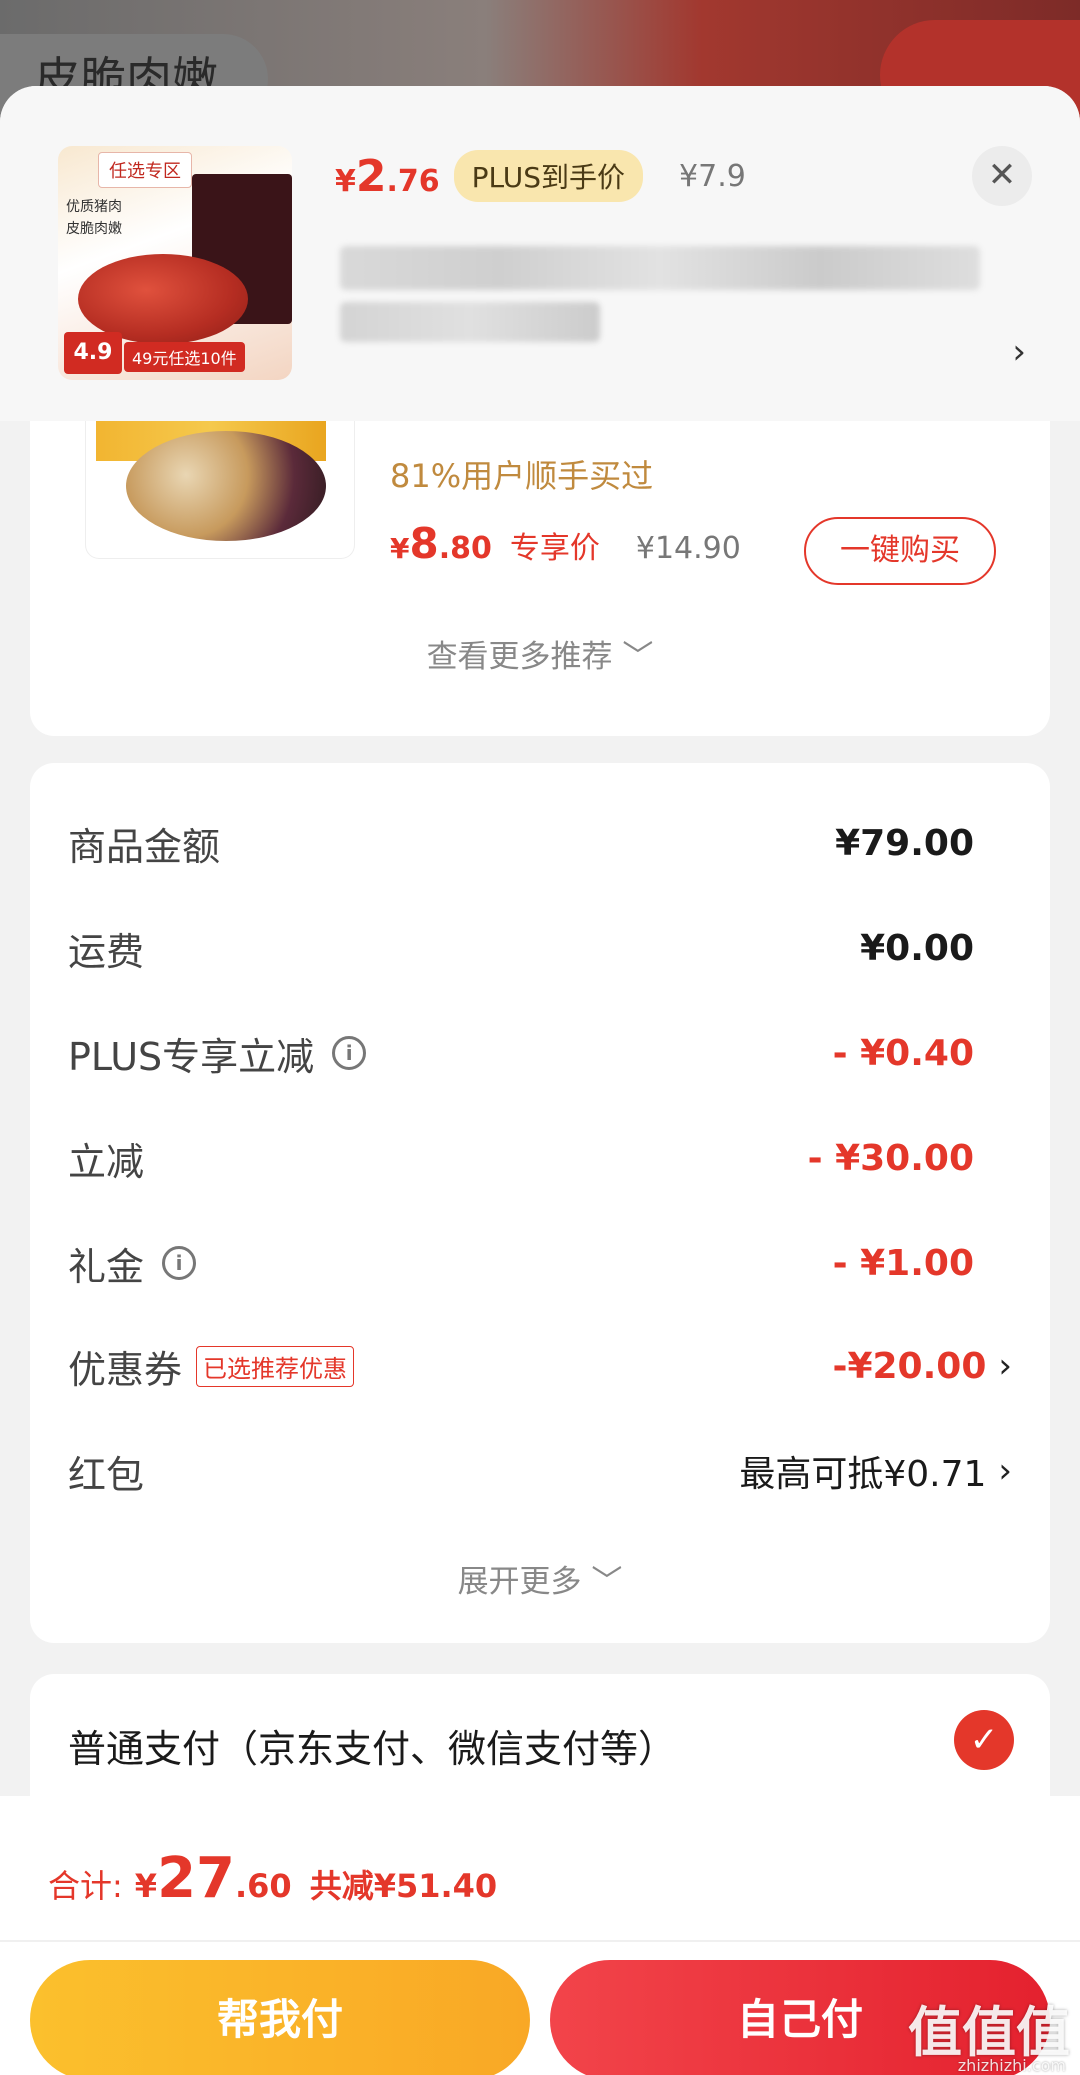 The width and height of the screenshot is (1080, 2075). What do you see at coordinates (540, 578) in the screenshot?
I see `recommendation-card: 81%用户顺手买过 ¥8.80 专享价 ¥14.90 一键购买 查看更多推荐 ﹀` at bounding box center [540, 578].